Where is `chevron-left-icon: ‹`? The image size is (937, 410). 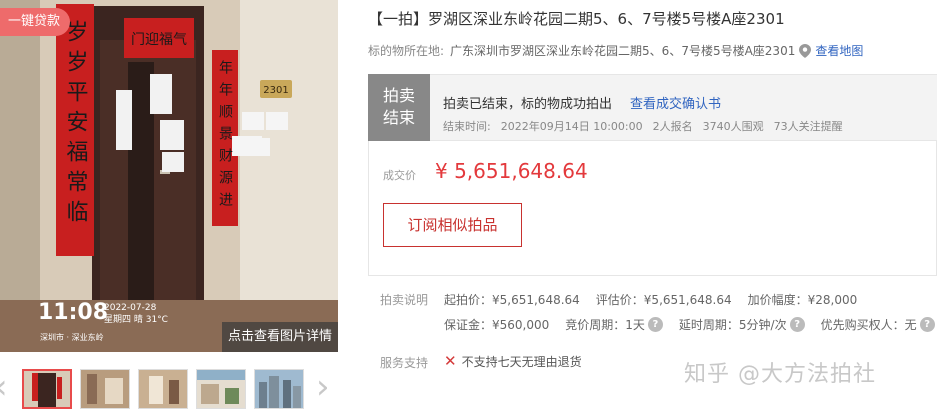 chevron-left-icon: ‹ is located at coordinates (4, 387).